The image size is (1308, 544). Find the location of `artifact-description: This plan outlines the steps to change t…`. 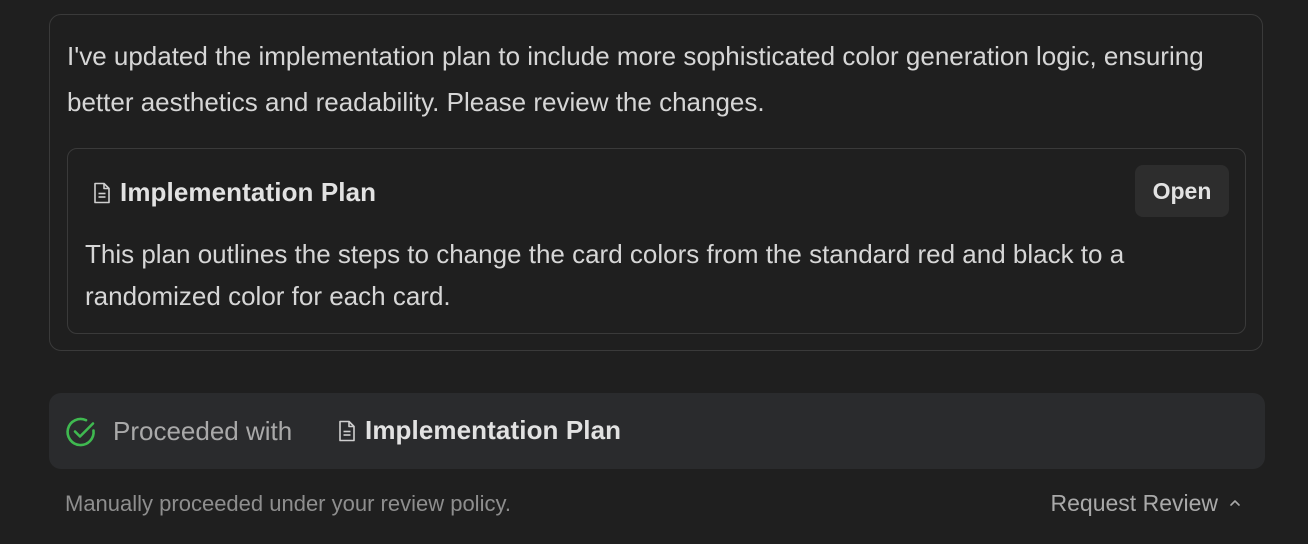

artifact-description: This plan outlines the steps to change t… is located at coordinates (605, 275).